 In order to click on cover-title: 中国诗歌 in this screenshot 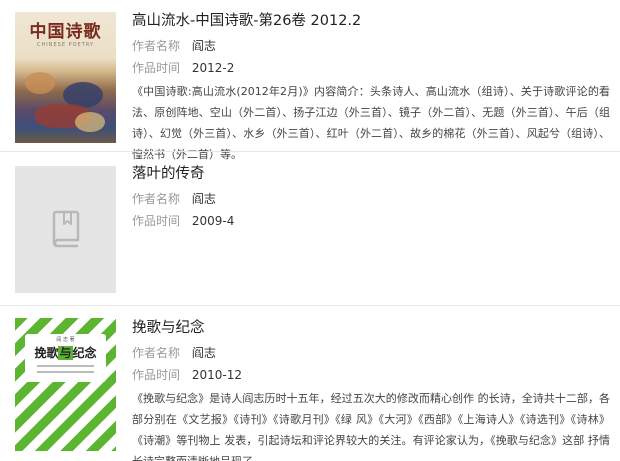, I will do `click(65, 32)`.